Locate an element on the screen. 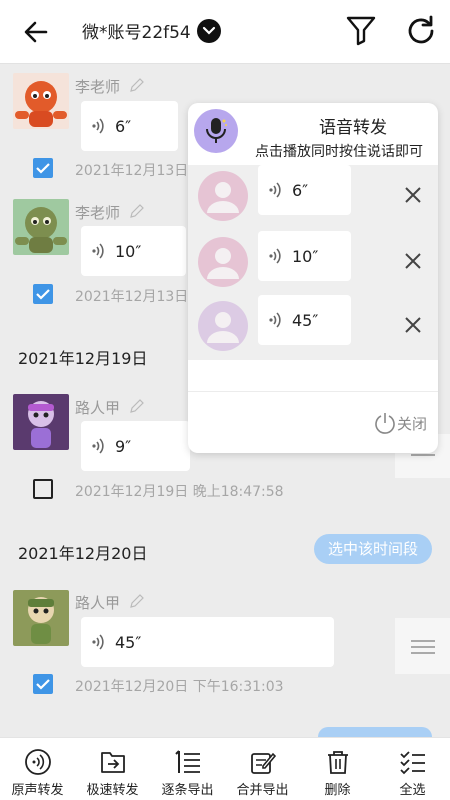 The height and width of the screenshot is (800, 450). top-bar: 微*账号22f54 is located at coordinates (225, 32).